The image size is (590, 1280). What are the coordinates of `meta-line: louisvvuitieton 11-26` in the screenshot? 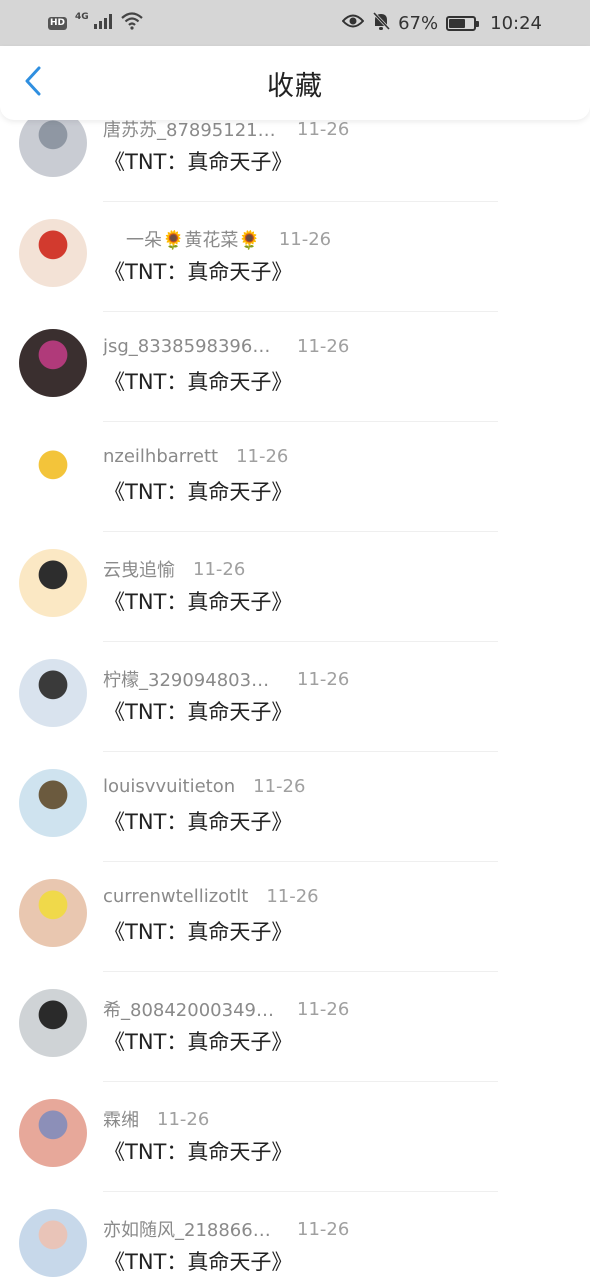 It's located at (204, 786).